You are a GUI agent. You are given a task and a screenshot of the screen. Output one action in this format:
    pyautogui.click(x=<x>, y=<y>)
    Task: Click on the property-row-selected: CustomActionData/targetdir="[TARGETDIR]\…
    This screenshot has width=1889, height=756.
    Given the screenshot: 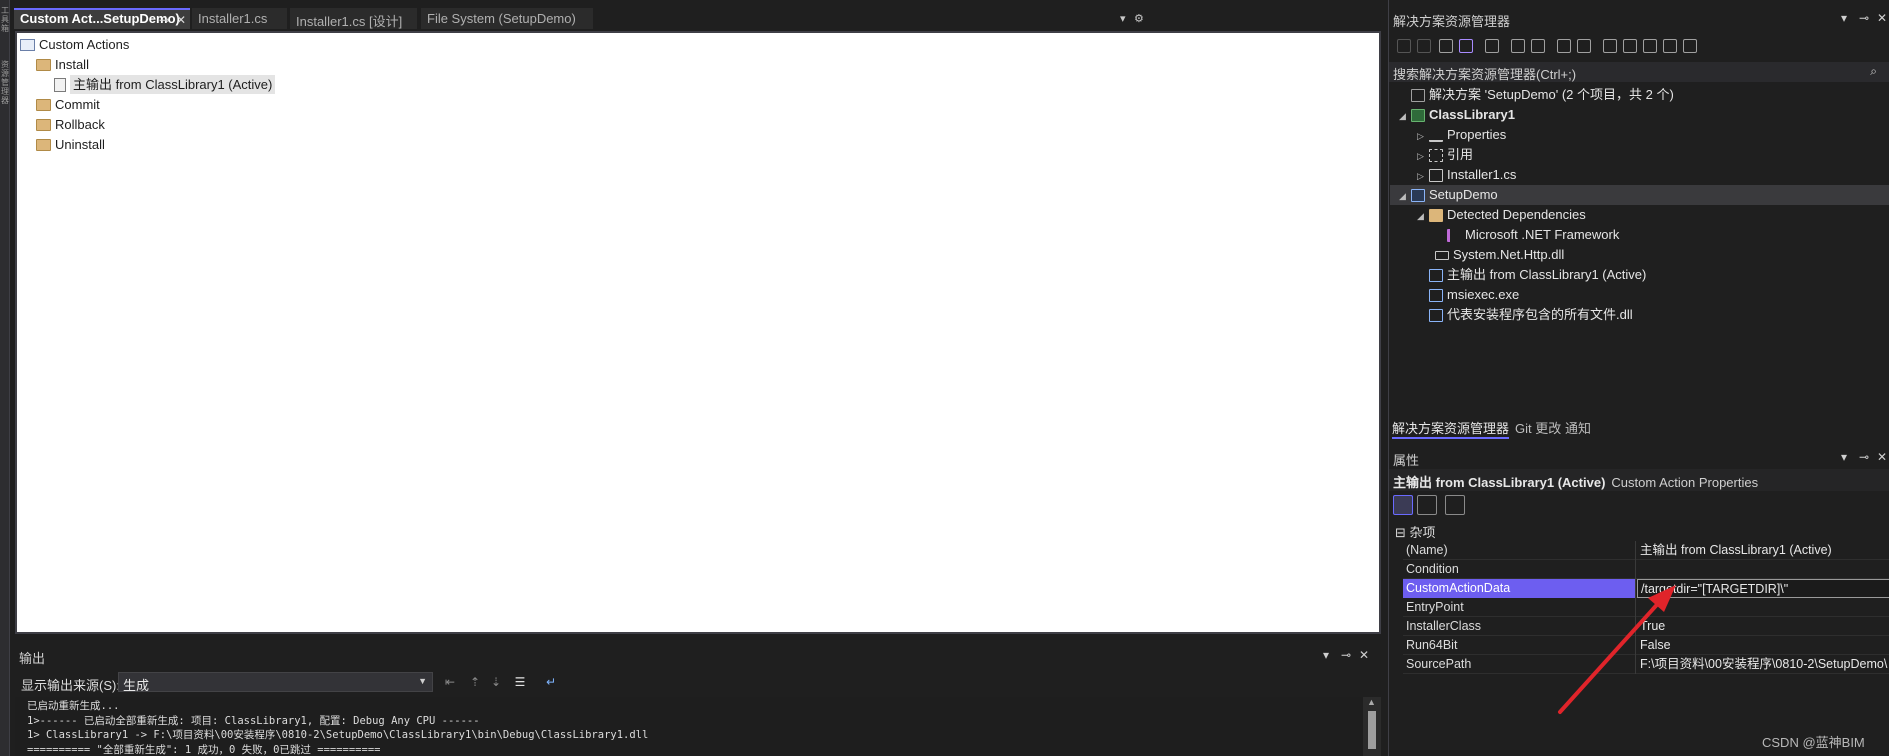 What is the action you would take?
    pyautogui.click(x=1646, y=588)
    